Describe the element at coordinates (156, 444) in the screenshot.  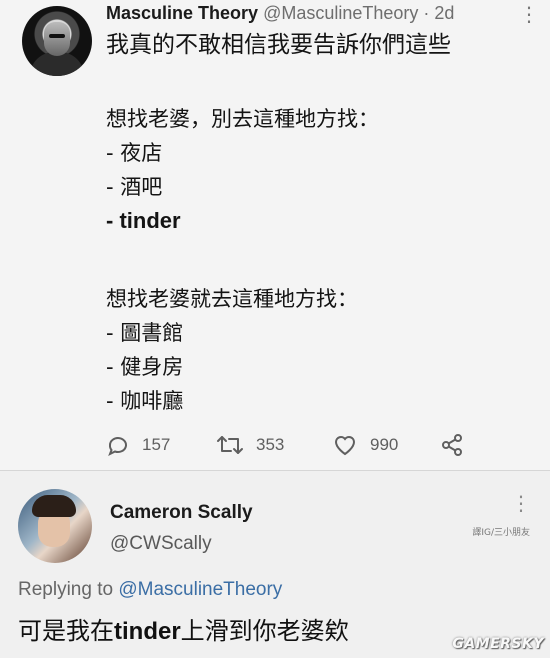
I see `reply-count: 157` at that location.